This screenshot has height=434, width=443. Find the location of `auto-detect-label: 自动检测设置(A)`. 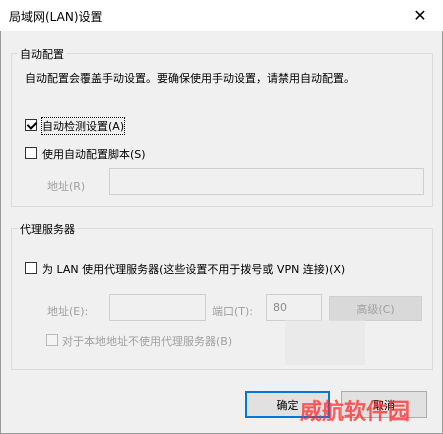

auto-detect-label: 自动检测设置(A) is located at coordinates (83, 126).